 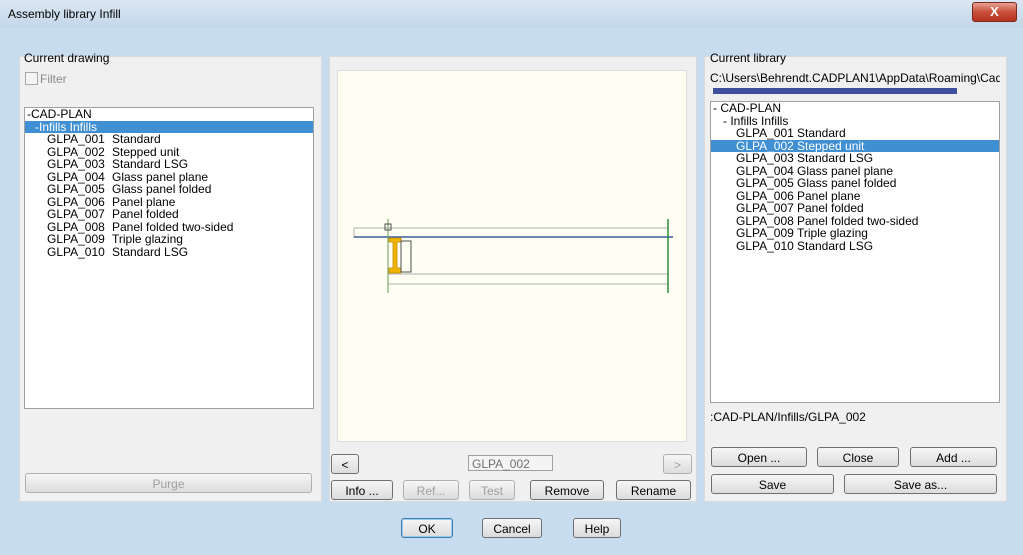 I want to click on current-assembly-name: GLPA_002, so click(x=510, y=463).